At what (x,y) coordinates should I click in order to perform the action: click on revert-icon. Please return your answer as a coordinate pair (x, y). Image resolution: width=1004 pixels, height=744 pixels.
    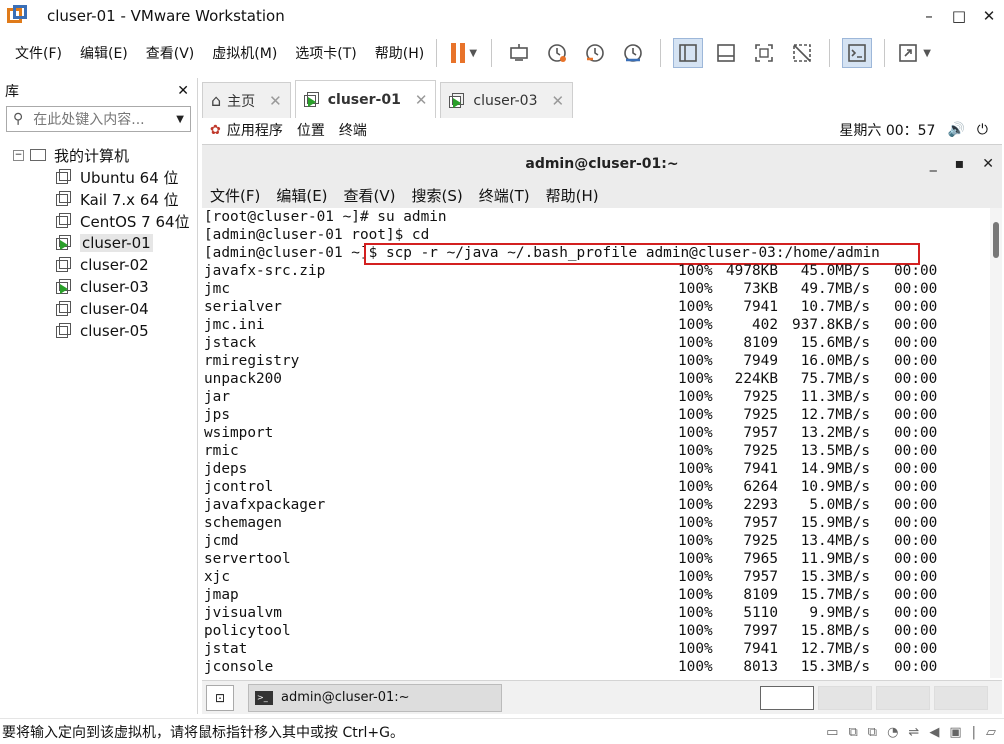
    Looking at the image, I should click on (595, 53).